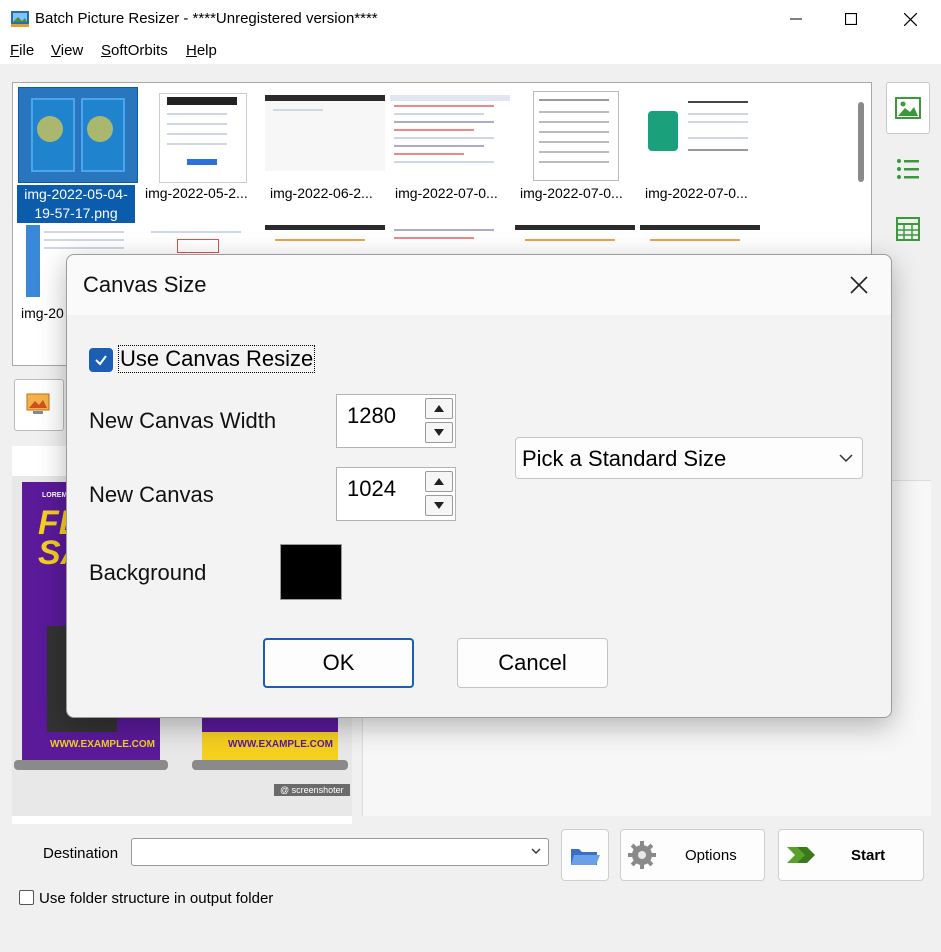 The image size is (941, 952). I want to click on canvas-height-increment, so click(439, 481).